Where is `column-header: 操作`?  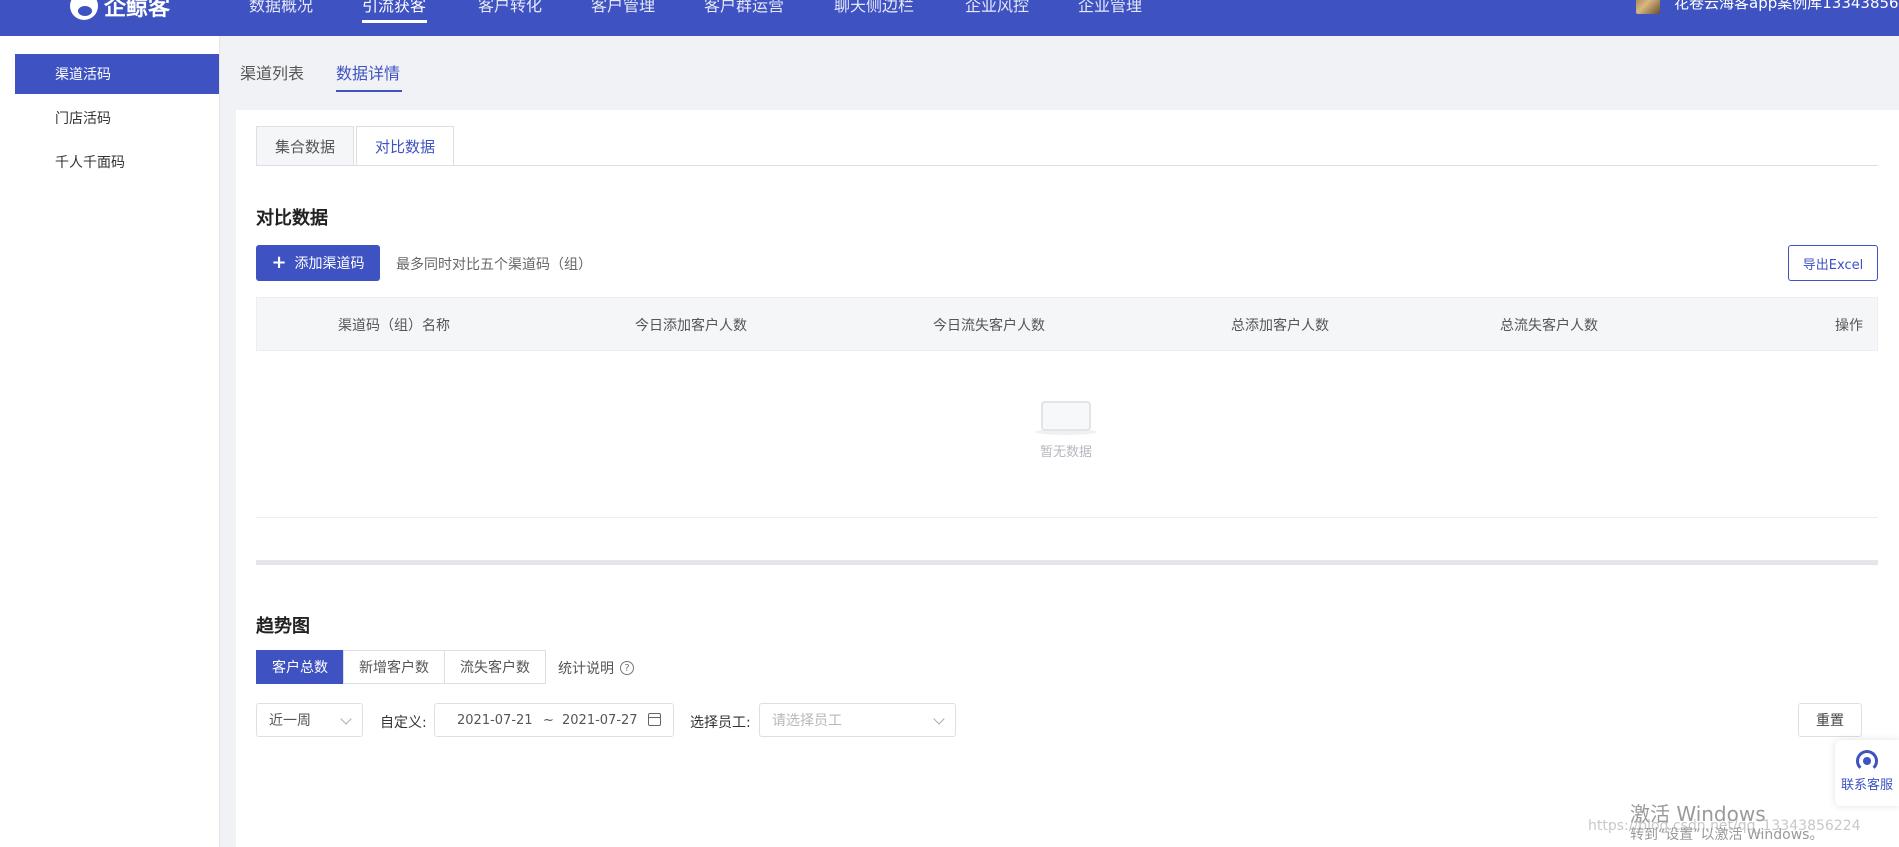 column-header: 操作 is located at coordinates (1849, 326).